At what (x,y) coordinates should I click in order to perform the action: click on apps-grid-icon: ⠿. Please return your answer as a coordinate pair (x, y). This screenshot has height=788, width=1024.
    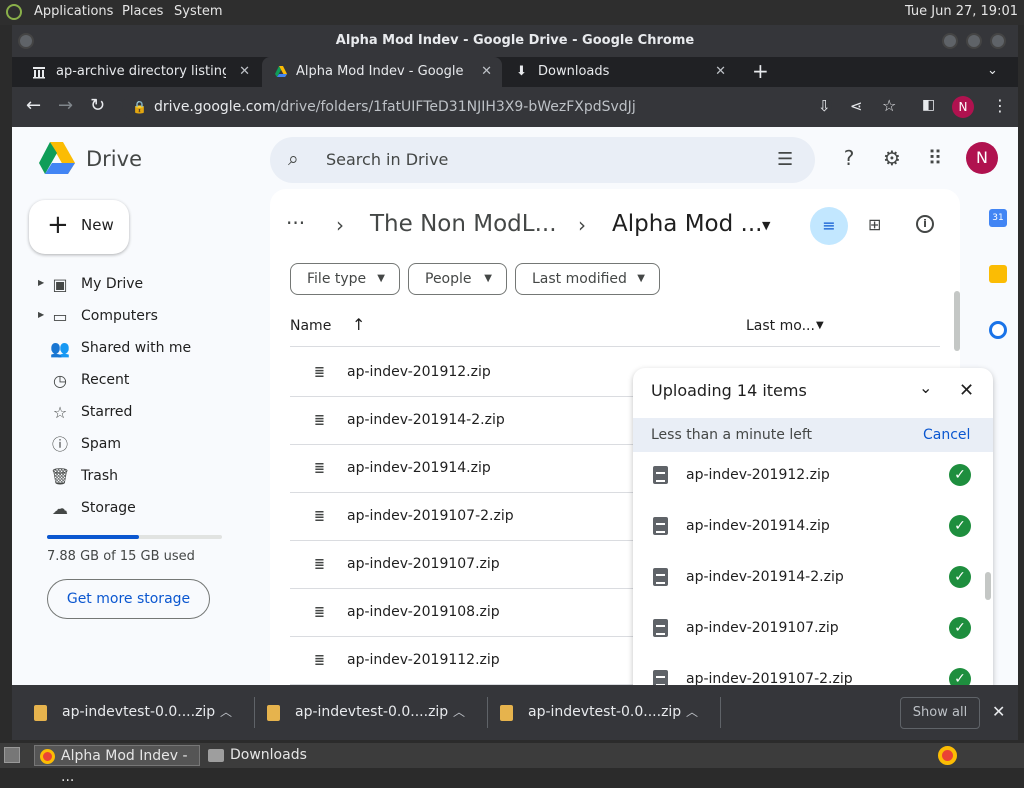
    Looking at the image, I should click on (935, 158).